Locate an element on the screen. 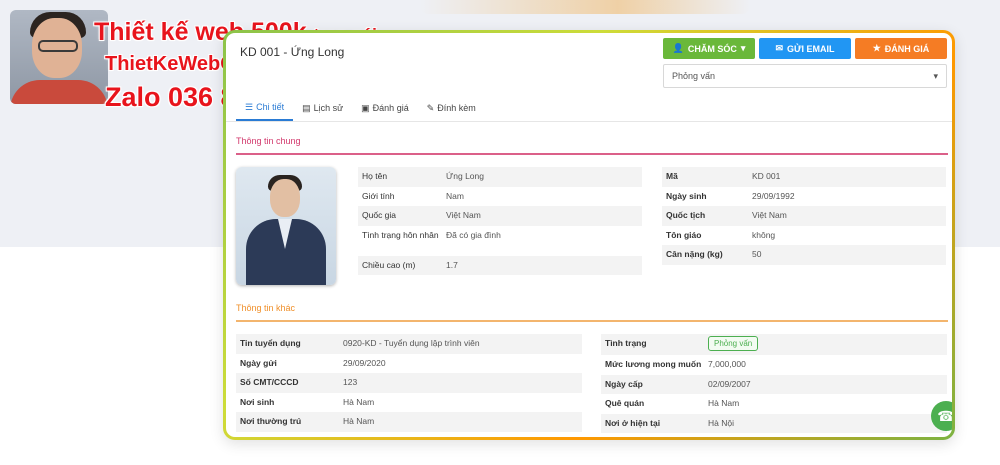  history-icon: ▤ is located at coordinates (306, 107).